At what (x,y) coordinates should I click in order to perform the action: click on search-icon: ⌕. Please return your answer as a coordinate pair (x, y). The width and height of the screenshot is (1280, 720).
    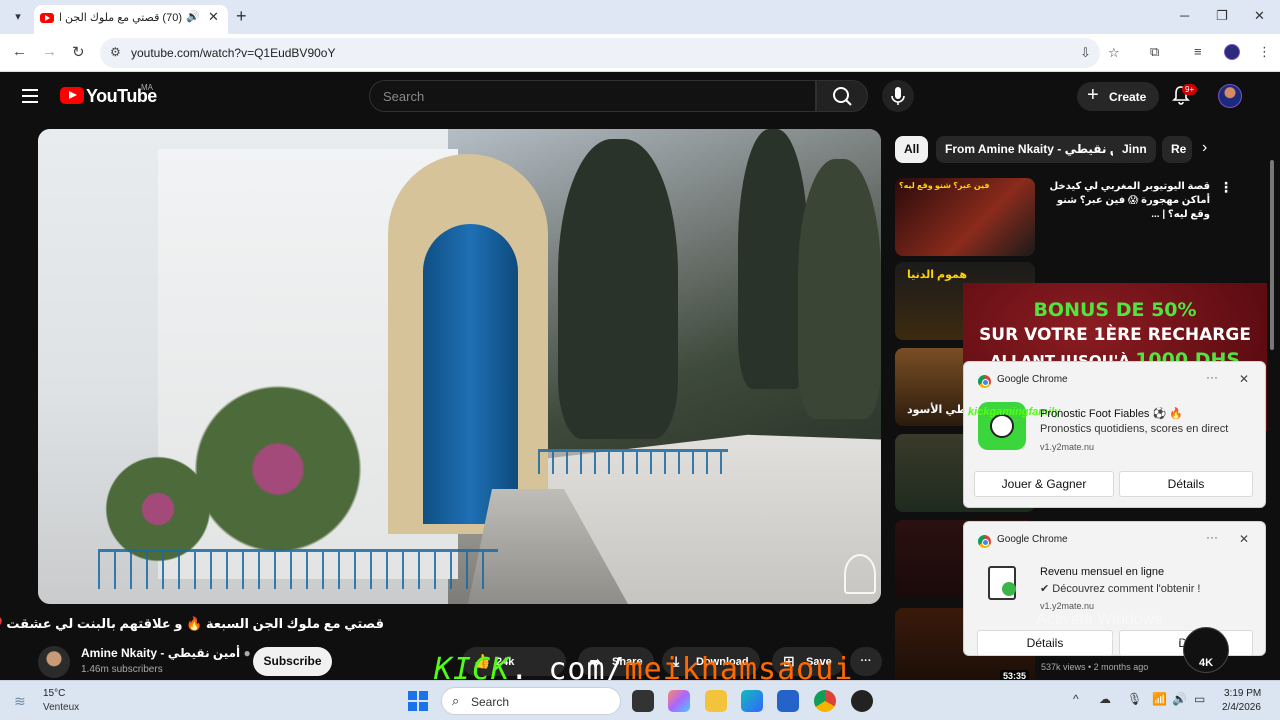
    Looking at the image, I should click on (456, 700).